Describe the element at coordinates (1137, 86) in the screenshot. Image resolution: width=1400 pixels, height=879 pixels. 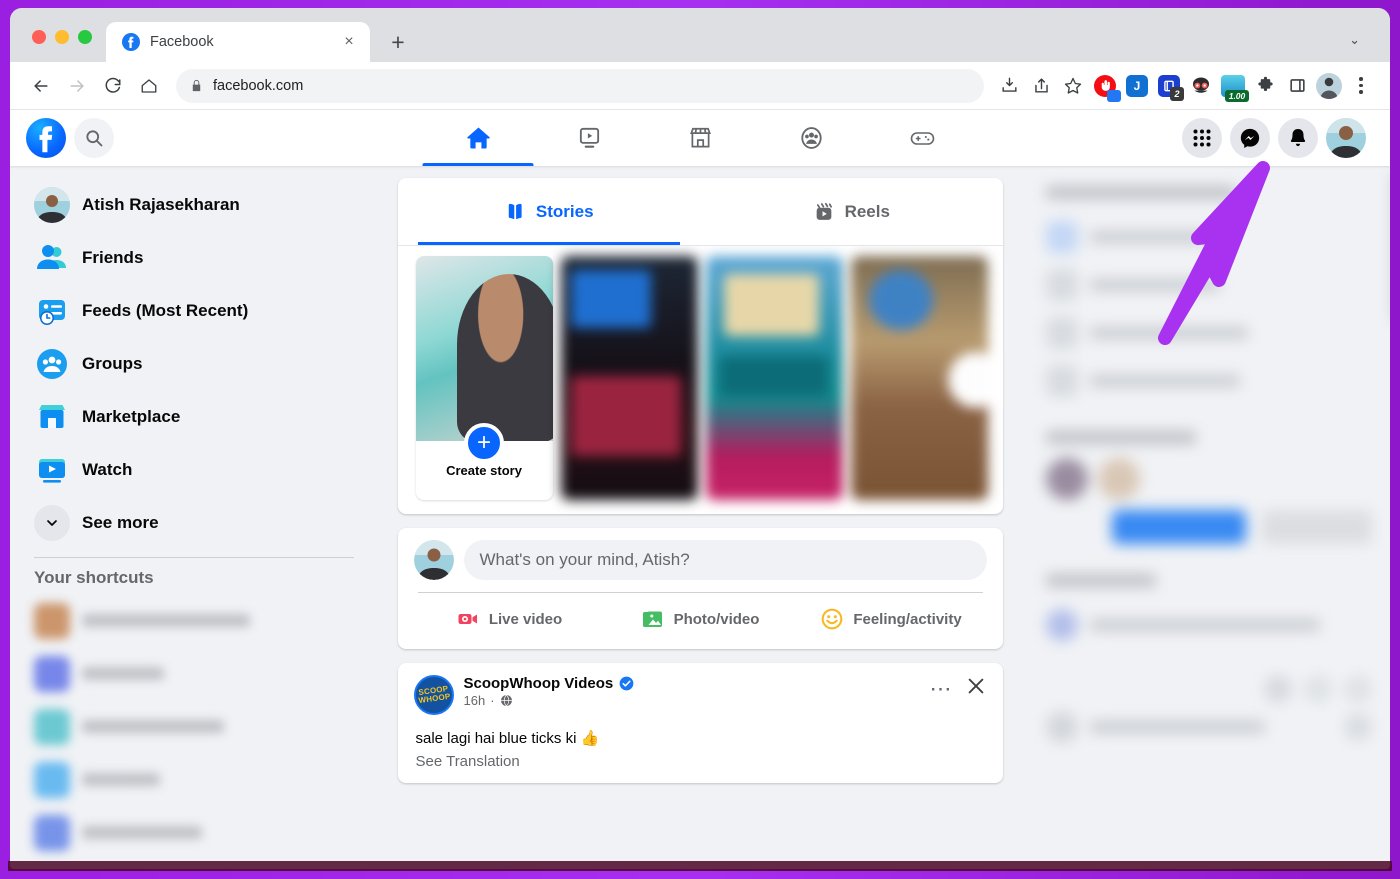
I see `joplin-extension-icon: J` at that location.